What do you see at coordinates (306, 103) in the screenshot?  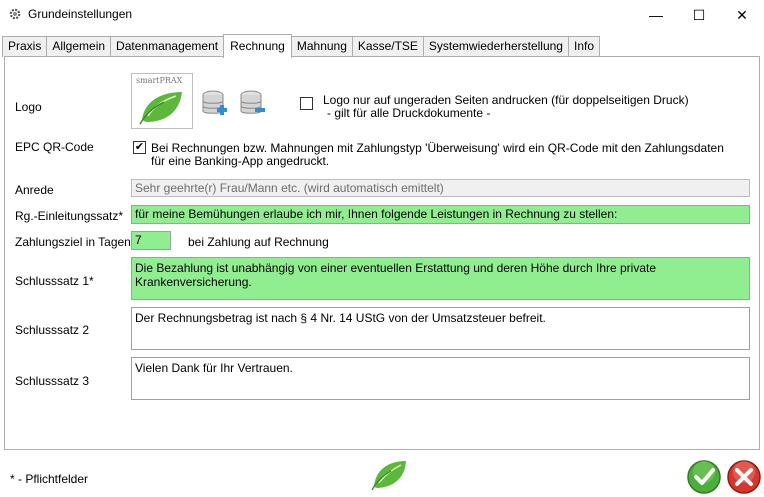 I see `odd-pages-checkbox` at bounding box center [306, 103].